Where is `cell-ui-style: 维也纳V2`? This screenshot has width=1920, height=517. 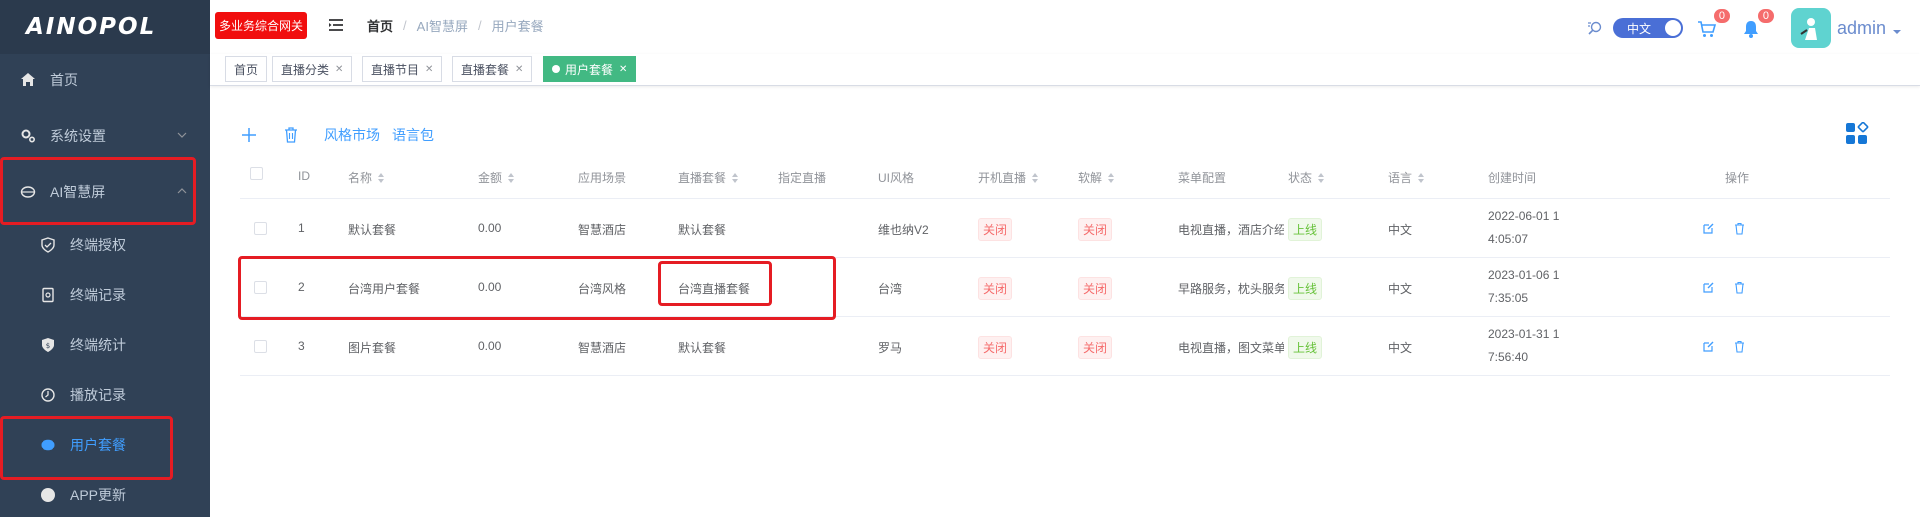
cell-ui-style: 维也纳V2 is located at coordinates (903, 230).